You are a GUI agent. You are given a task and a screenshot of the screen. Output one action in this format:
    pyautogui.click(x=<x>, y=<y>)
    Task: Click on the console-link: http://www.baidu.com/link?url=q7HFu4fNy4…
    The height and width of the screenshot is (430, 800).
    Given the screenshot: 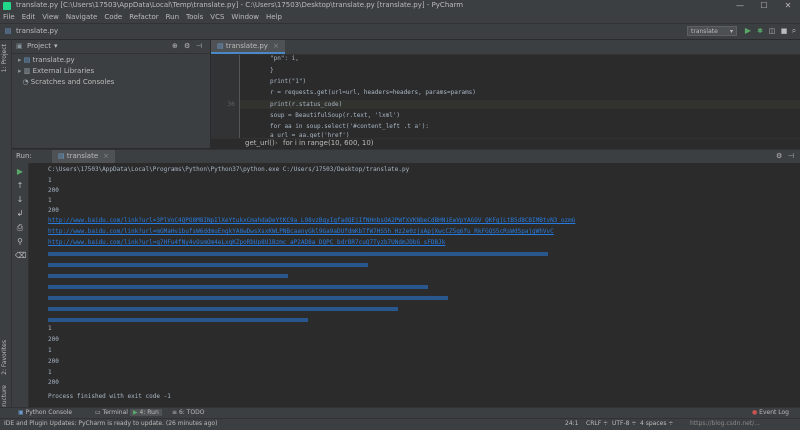 What is the action you would take?
    pyautogui.click(x=246, y=242)
    